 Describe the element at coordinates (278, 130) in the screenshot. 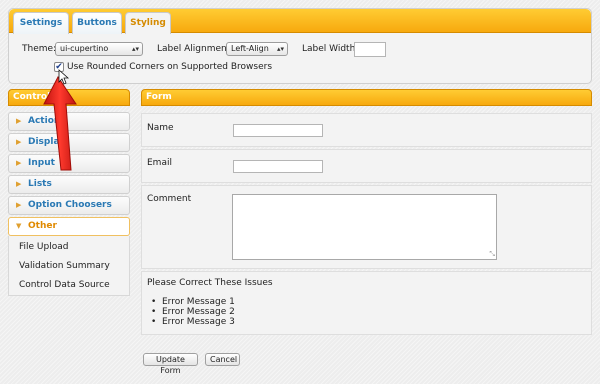

I see `name-input` at that location.